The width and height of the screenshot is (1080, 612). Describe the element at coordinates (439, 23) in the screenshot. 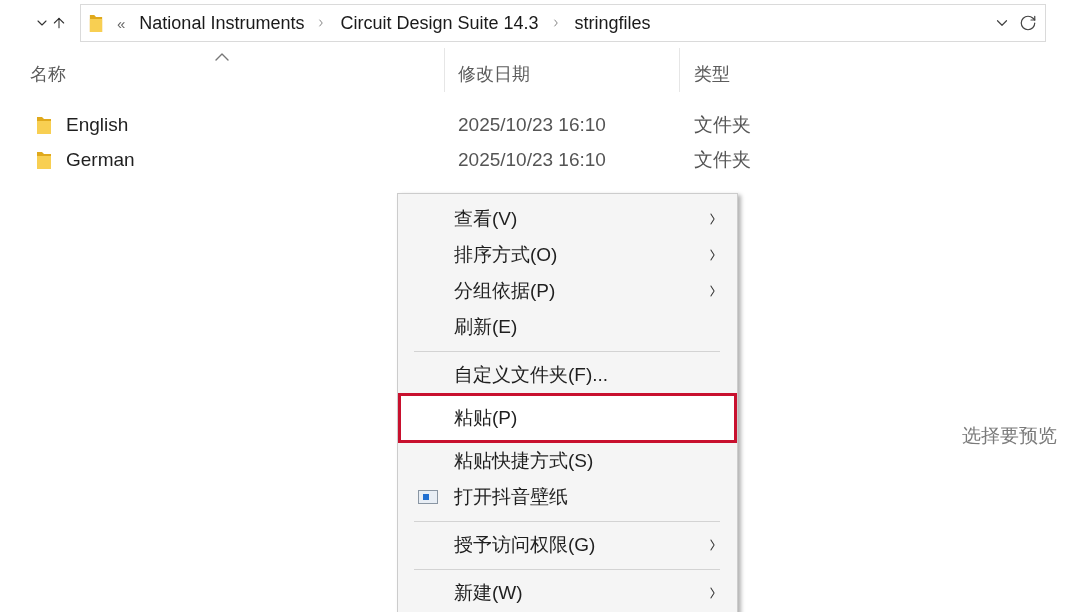

I see `breadcrumb-link: Circuit Design Suite 14.3` at that location.